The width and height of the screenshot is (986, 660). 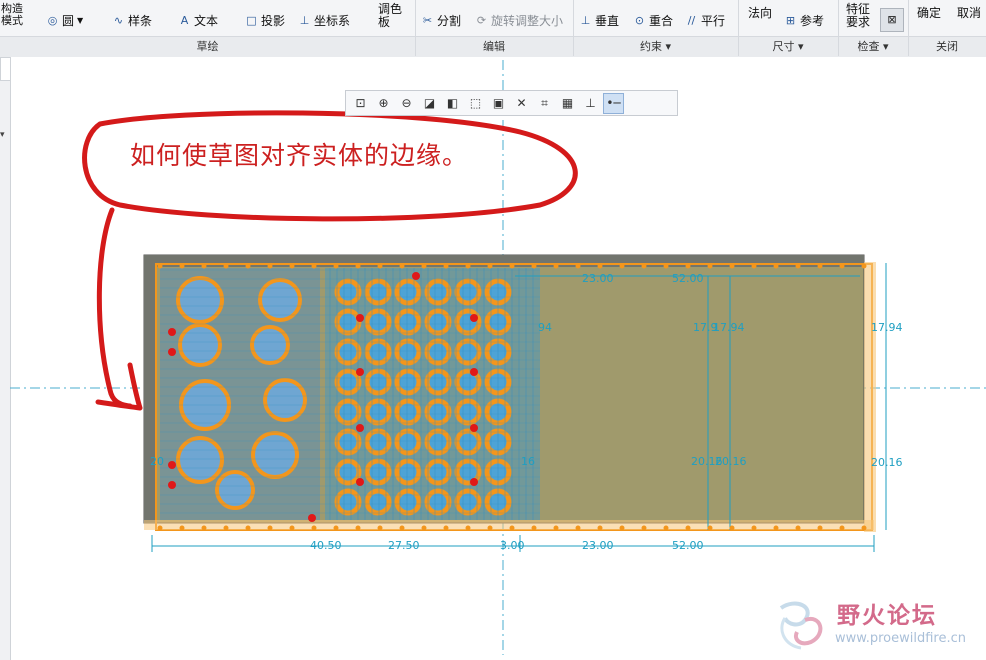 I want to click on dimension-right-upper: 17.94, so click(x=887, y=327).